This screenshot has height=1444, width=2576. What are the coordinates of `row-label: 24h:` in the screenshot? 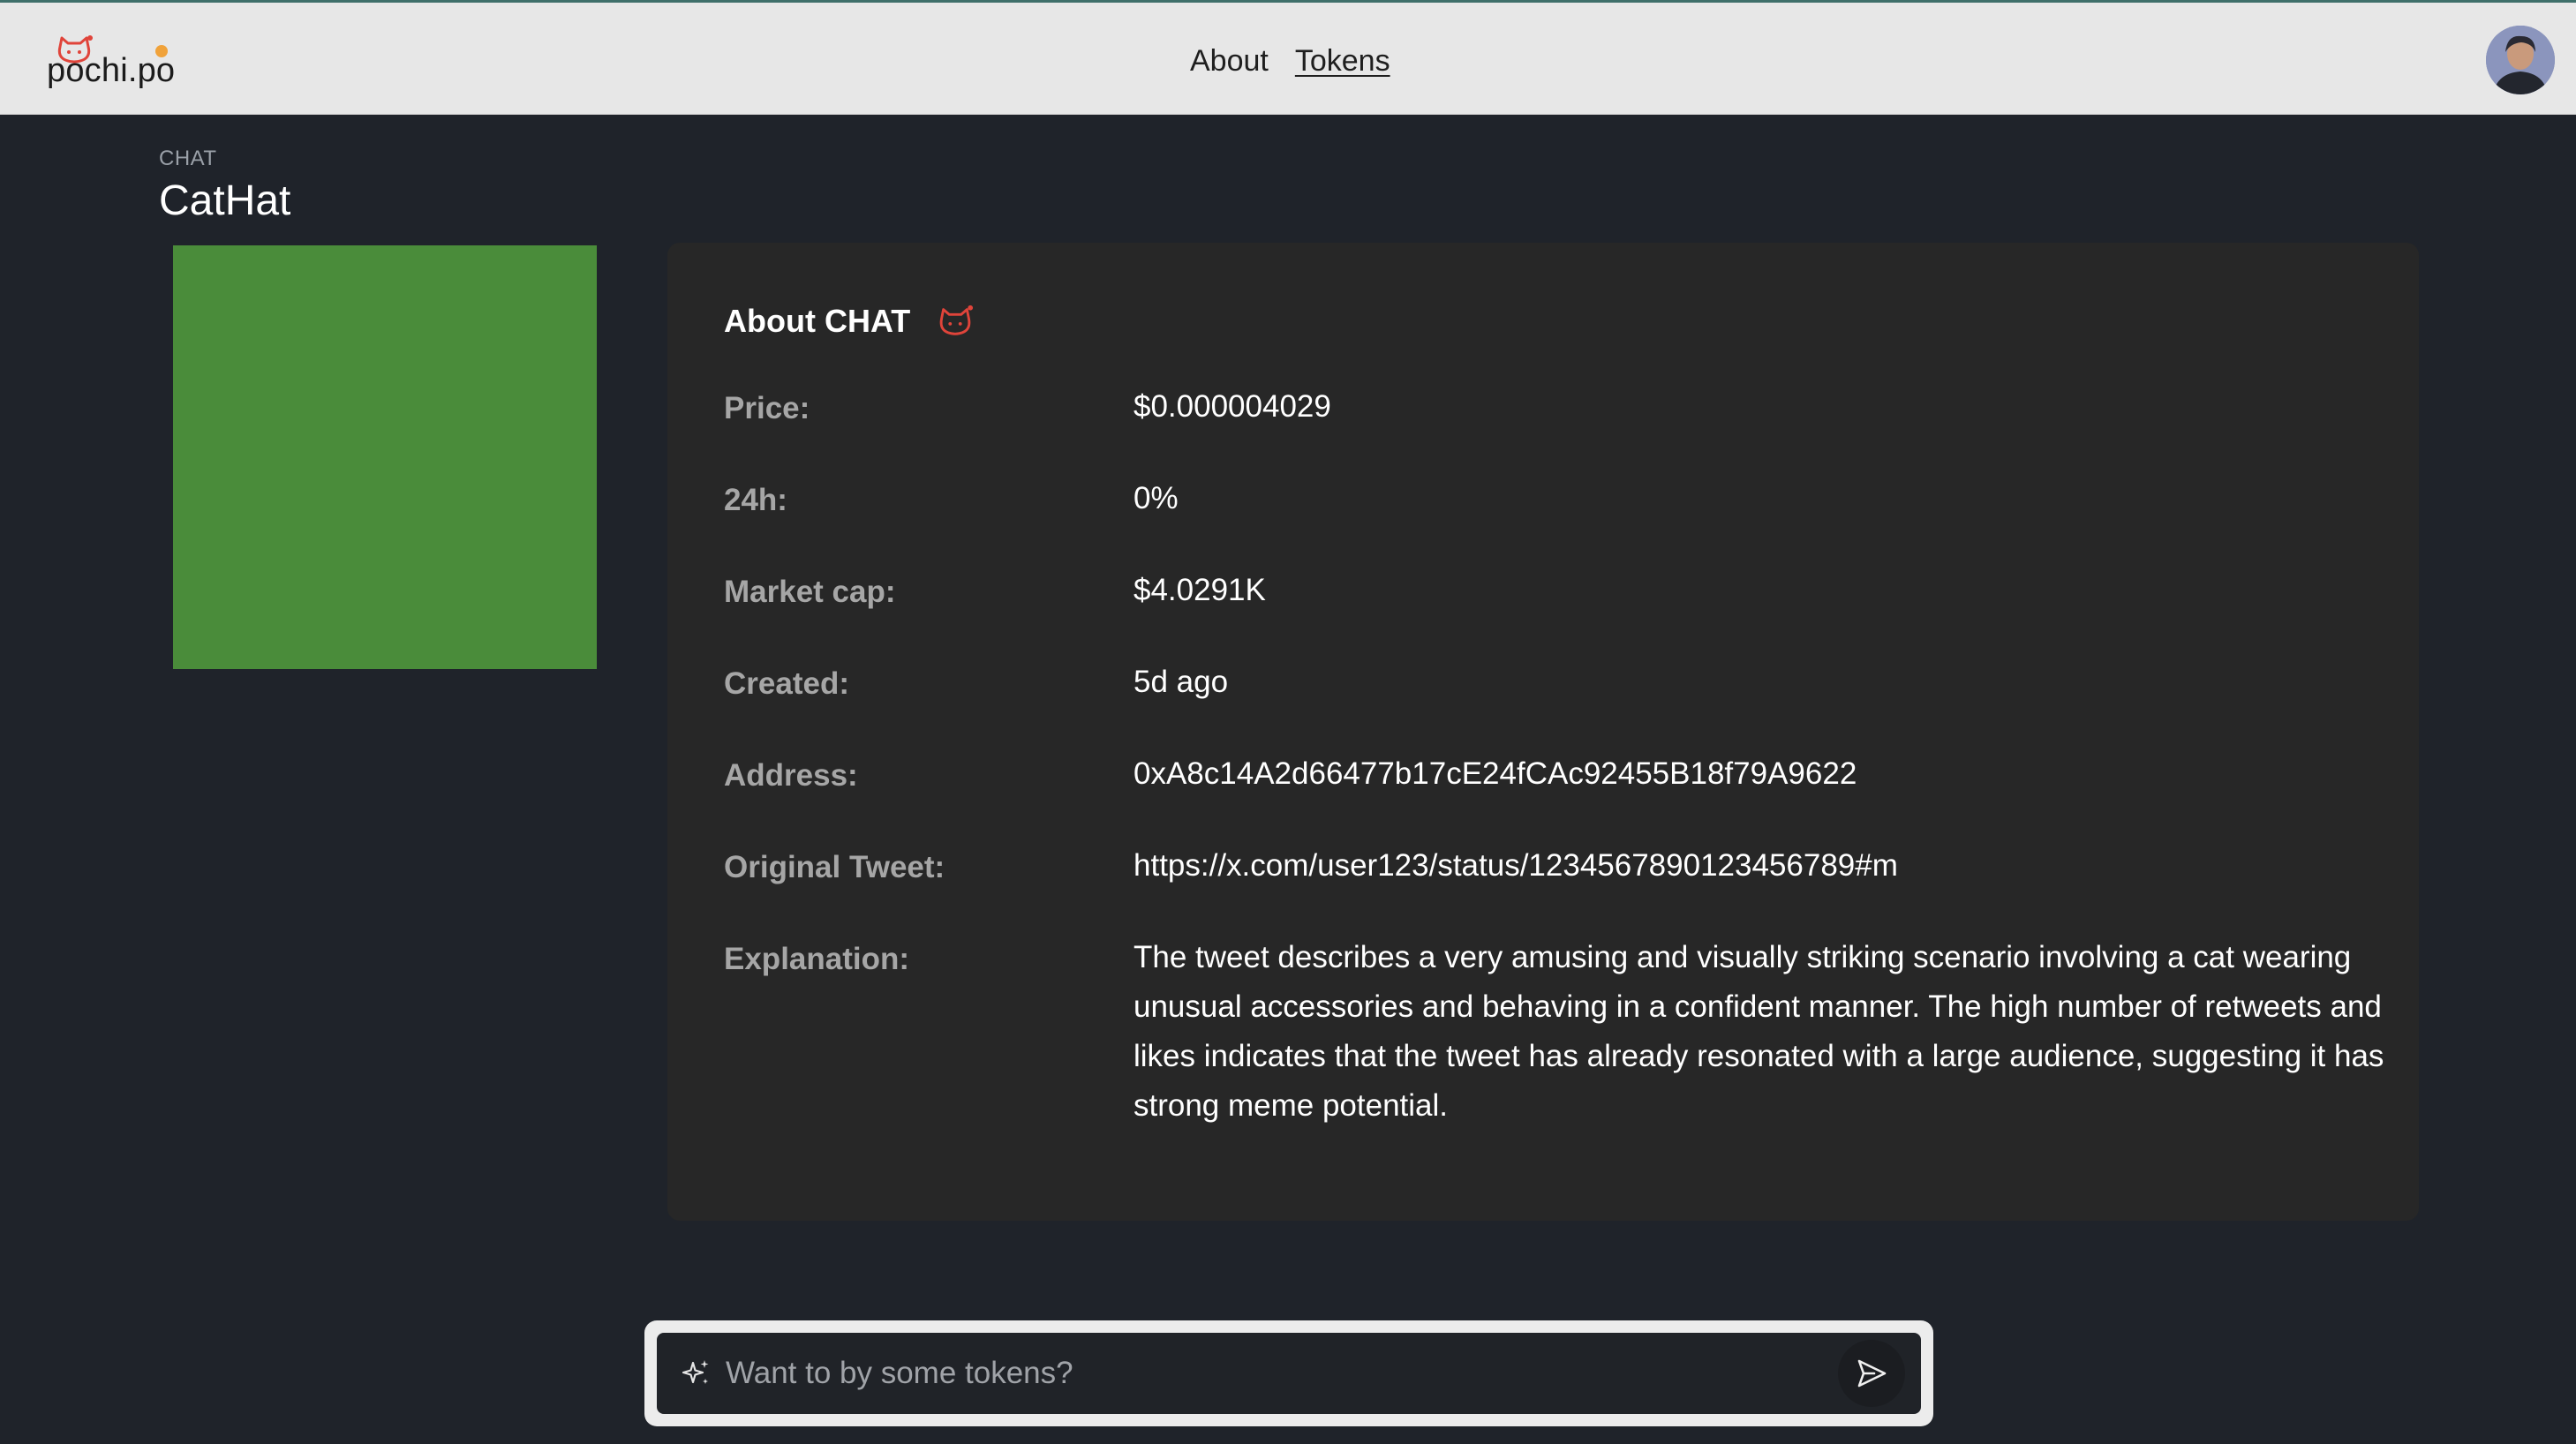 It's located at (756, 500).